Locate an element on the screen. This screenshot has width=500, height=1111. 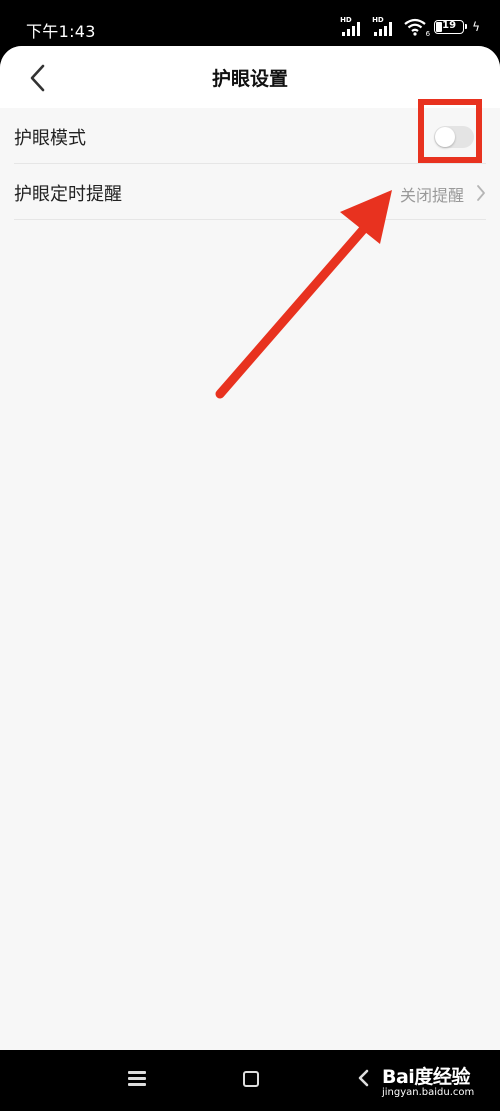
charging-icon: ϟ is located at coordinates (476, 27).